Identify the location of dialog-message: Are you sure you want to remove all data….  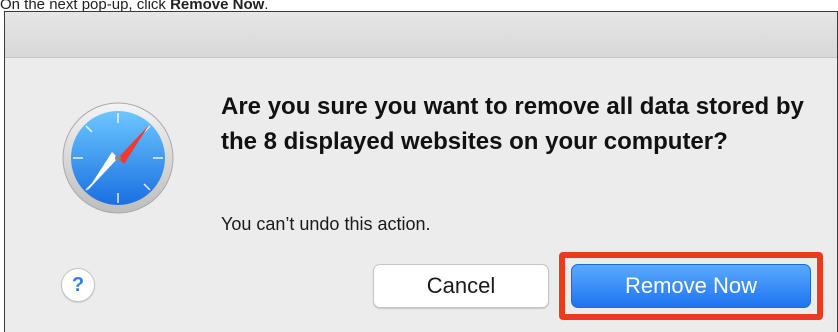
(512, 124).